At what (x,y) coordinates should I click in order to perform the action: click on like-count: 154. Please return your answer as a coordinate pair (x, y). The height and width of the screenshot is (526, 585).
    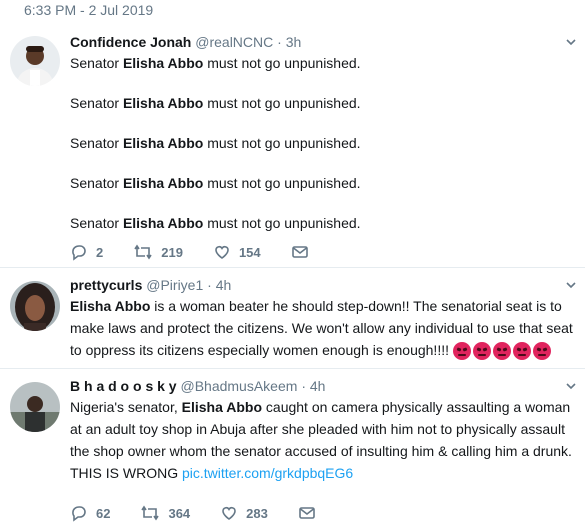
    Looking at the image, I should click on (249, 252).